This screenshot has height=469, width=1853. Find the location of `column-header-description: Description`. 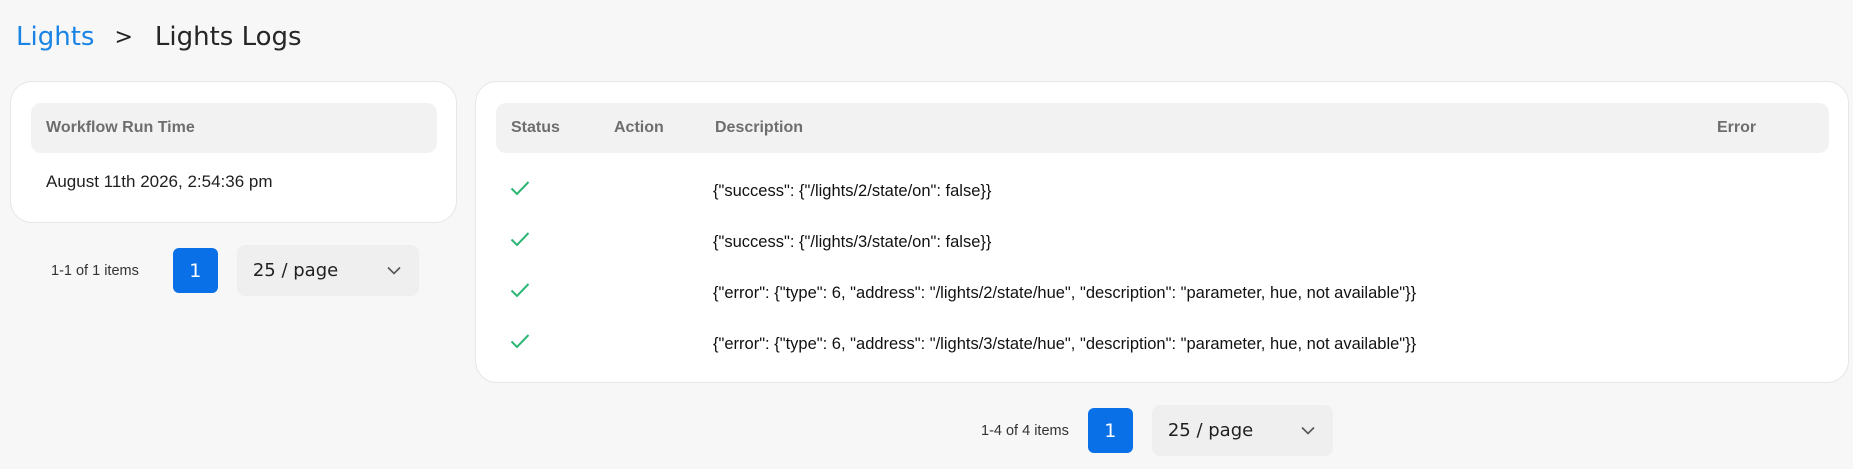

column-header-description: Description is located at coordinates (759, 128).